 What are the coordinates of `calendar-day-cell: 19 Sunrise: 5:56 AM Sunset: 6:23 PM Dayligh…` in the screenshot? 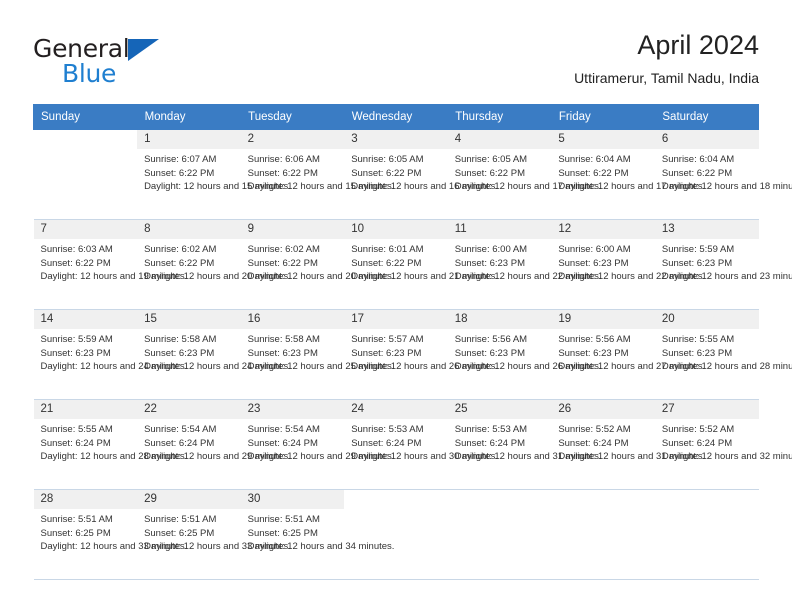 It's located at (628, 355).